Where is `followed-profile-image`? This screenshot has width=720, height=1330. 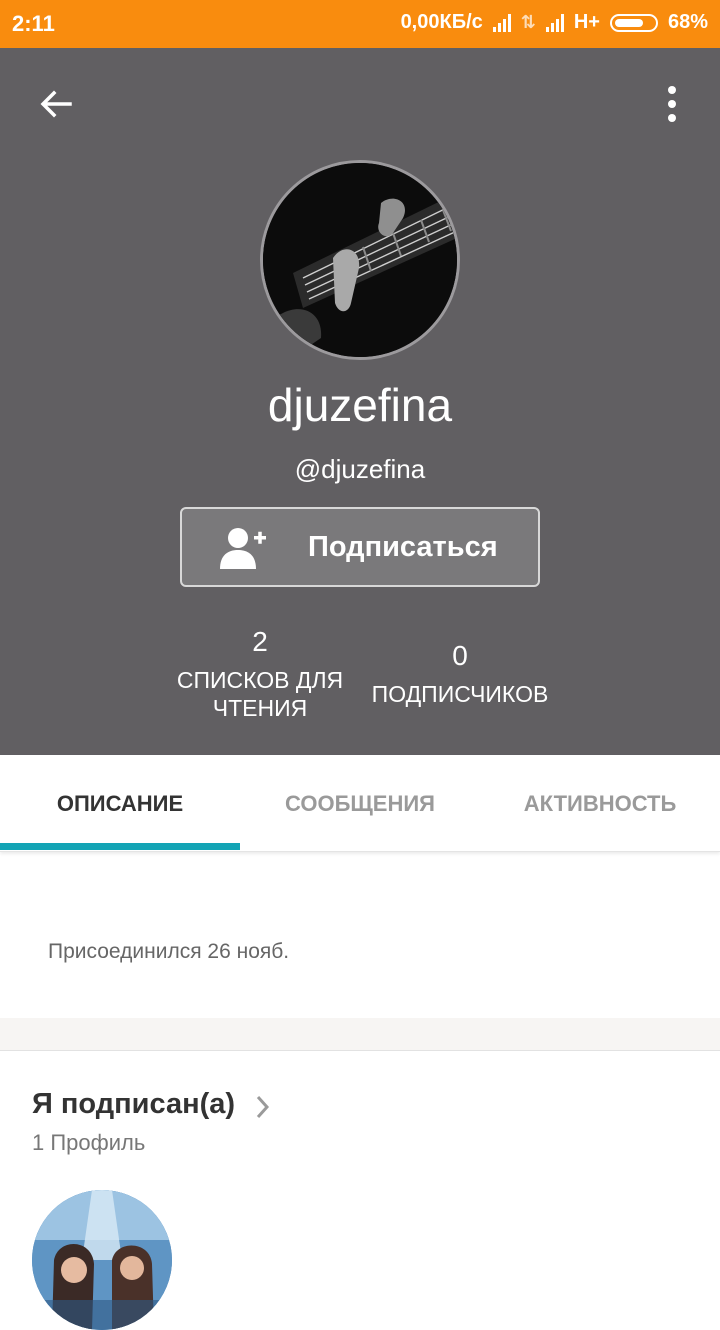
followed-profile-image is located at coordinates (102, 1260).